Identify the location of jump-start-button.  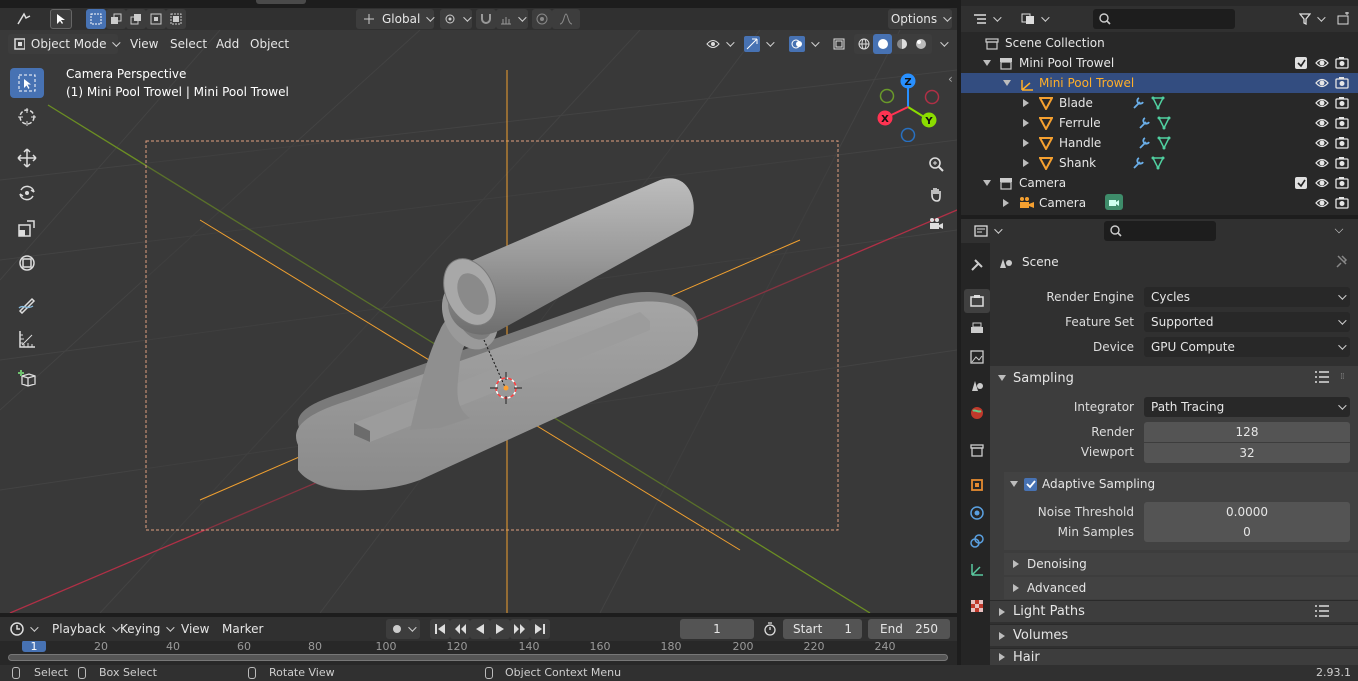
(440, 629).